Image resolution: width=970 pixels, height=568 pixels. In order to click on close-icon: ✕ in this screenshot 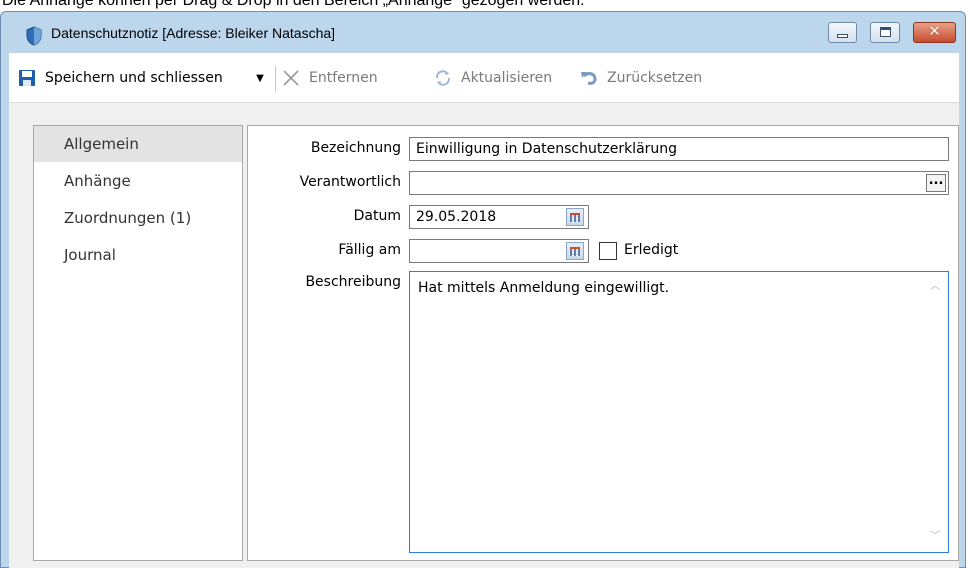, I will do `click(934, 31)`.